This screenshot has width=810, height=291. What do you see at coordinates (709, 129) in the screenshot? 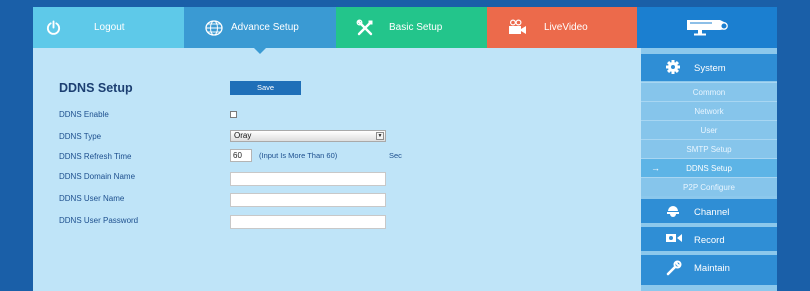
I see `sidebar-item-user: User` at bounding box center [709, 129].